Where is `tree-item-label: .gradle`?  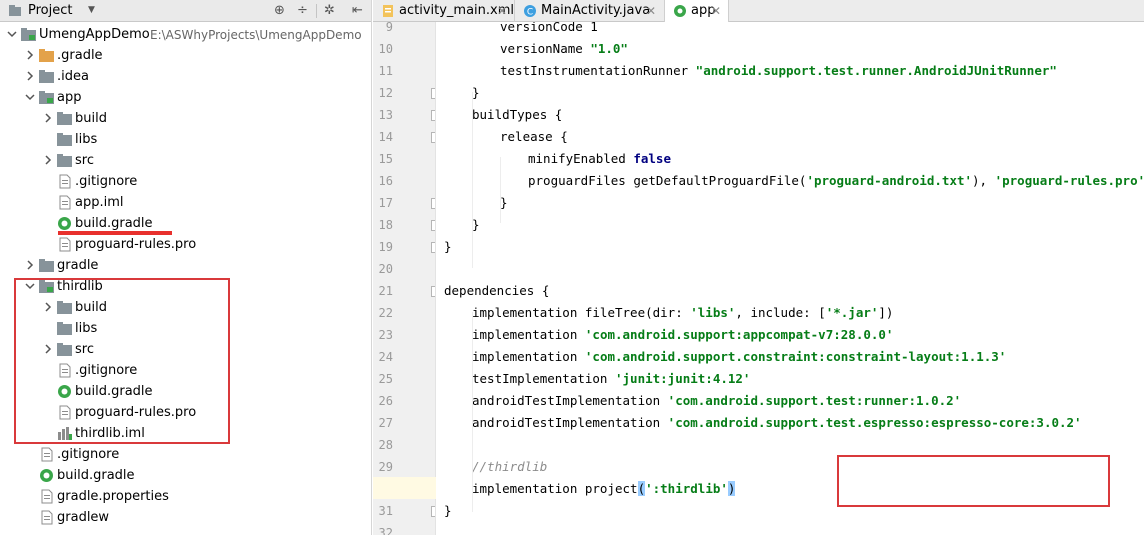
tree-item-label: .gradle is located at coordinates (80, 55).